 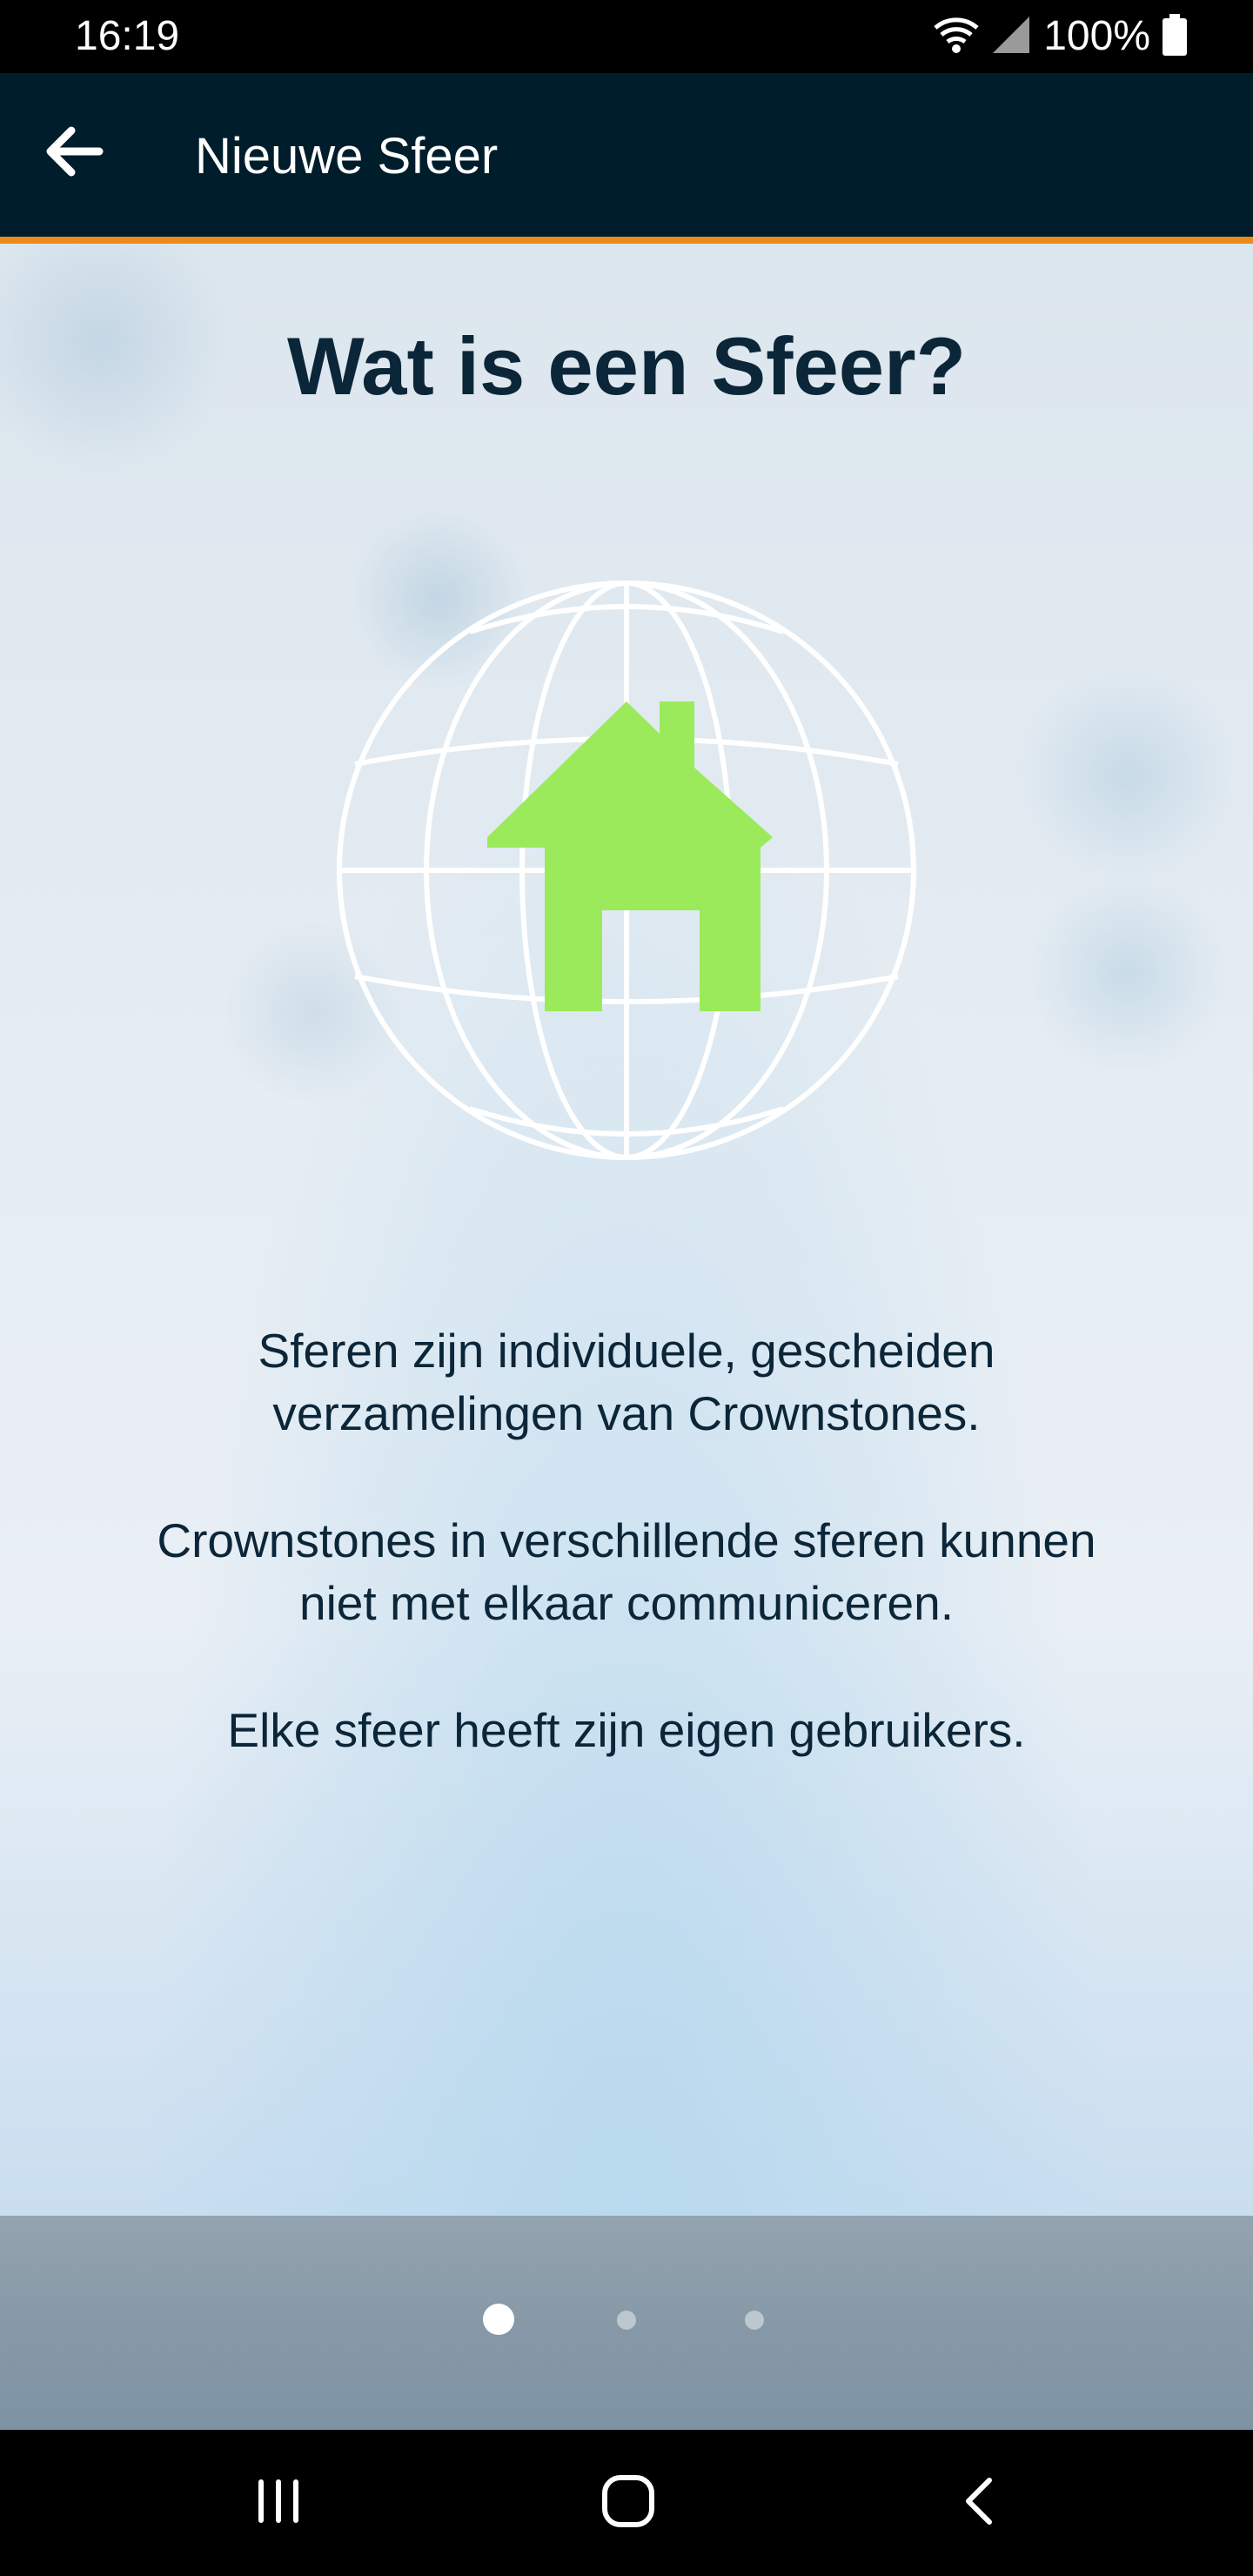 I want to click on battery-icon, so click(x=1175, y=37).